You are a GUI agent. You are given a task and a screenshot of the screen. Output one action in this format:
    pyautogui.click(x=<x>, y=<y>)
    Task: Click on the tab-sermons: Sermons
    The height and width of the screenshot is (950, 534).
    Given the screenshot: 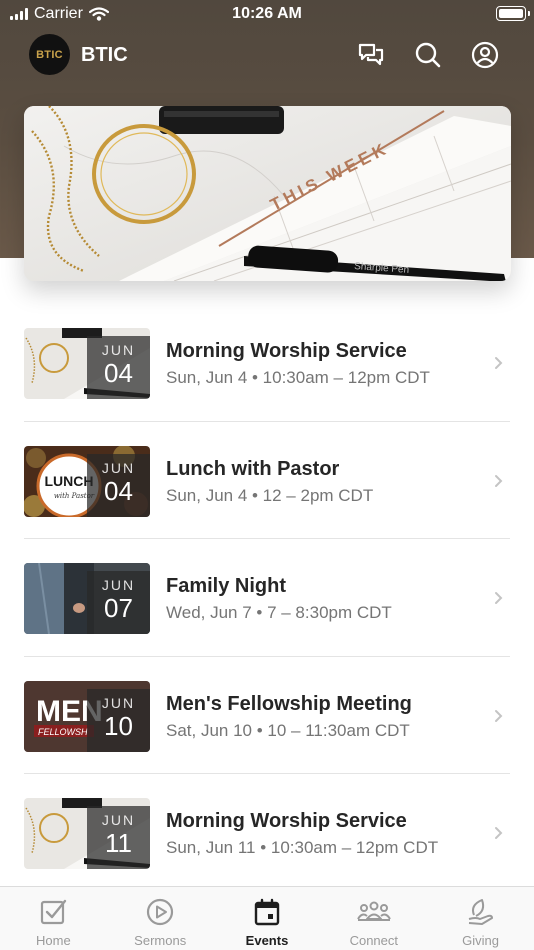 What is the action you would take?
    pyautogui.click(x=160, y=918)
    